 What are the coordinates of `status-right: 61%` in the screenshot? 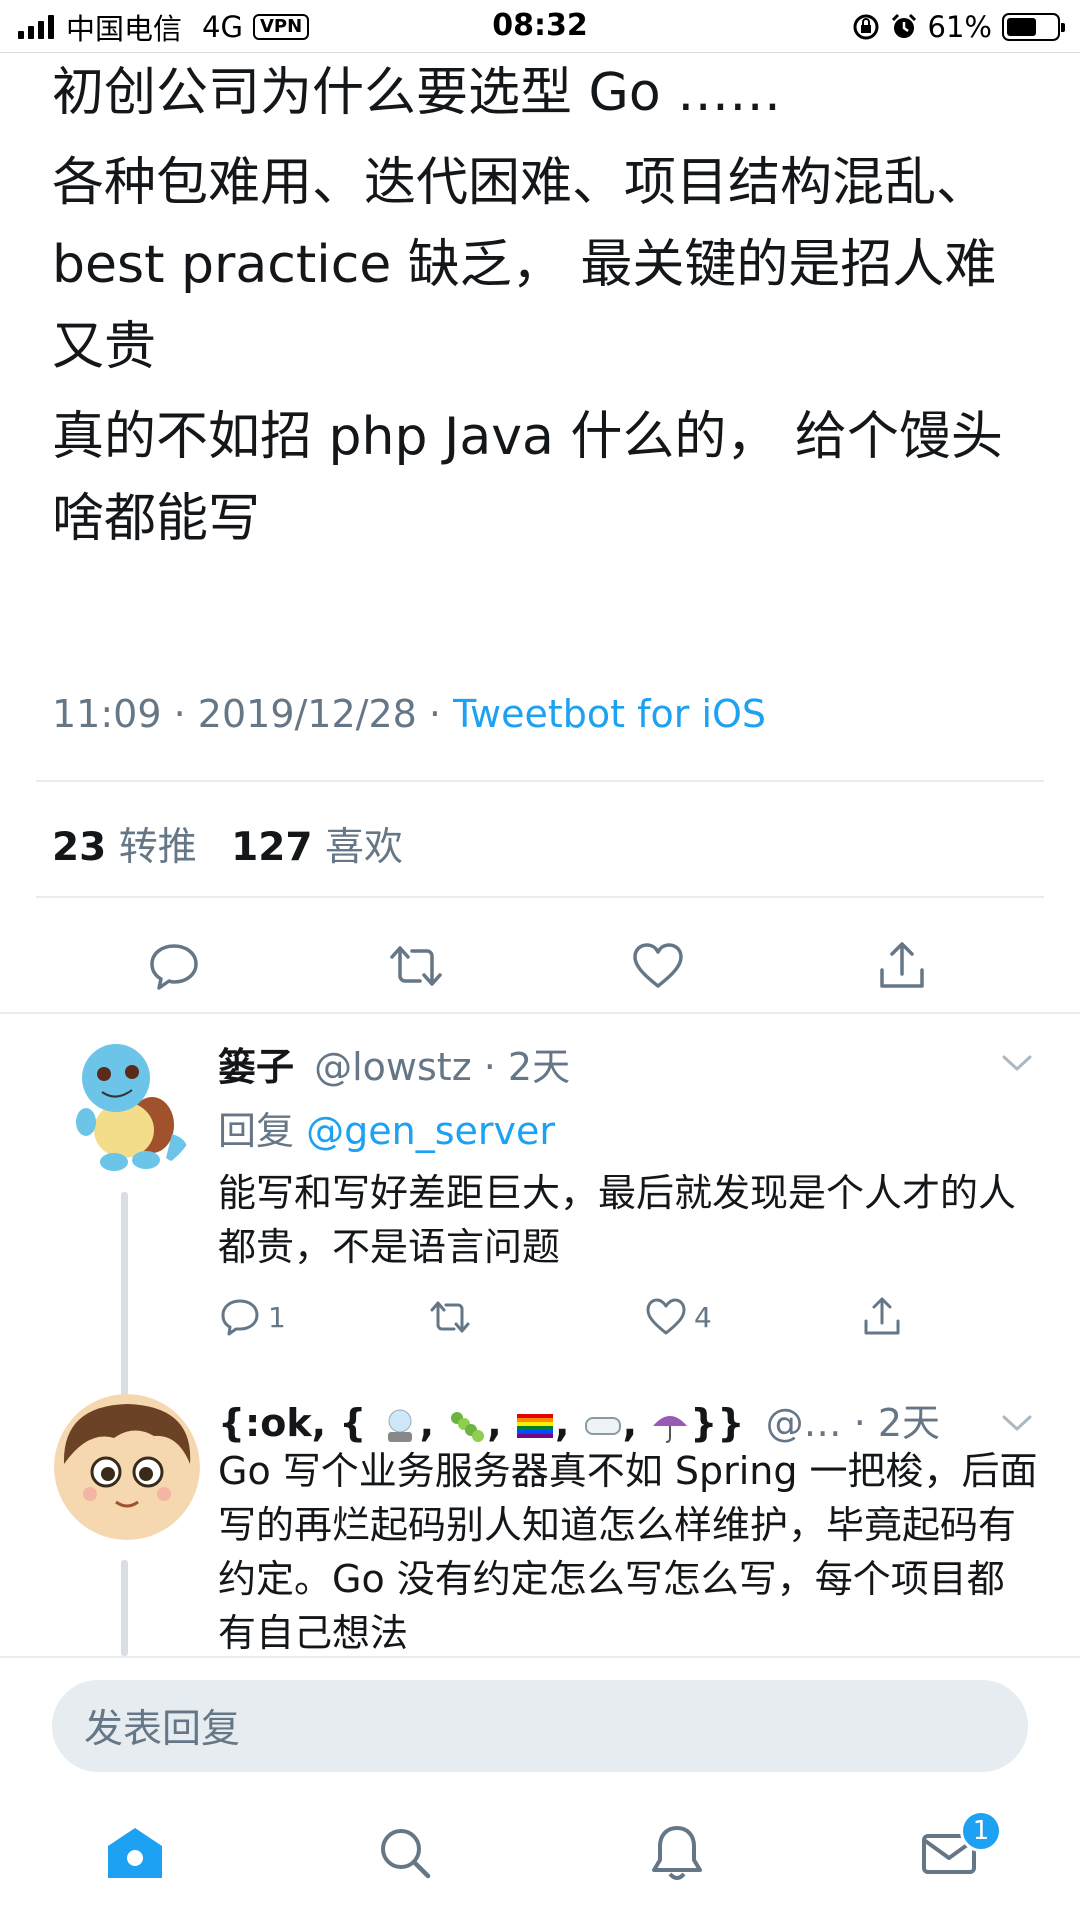 It's located at (958, 27).